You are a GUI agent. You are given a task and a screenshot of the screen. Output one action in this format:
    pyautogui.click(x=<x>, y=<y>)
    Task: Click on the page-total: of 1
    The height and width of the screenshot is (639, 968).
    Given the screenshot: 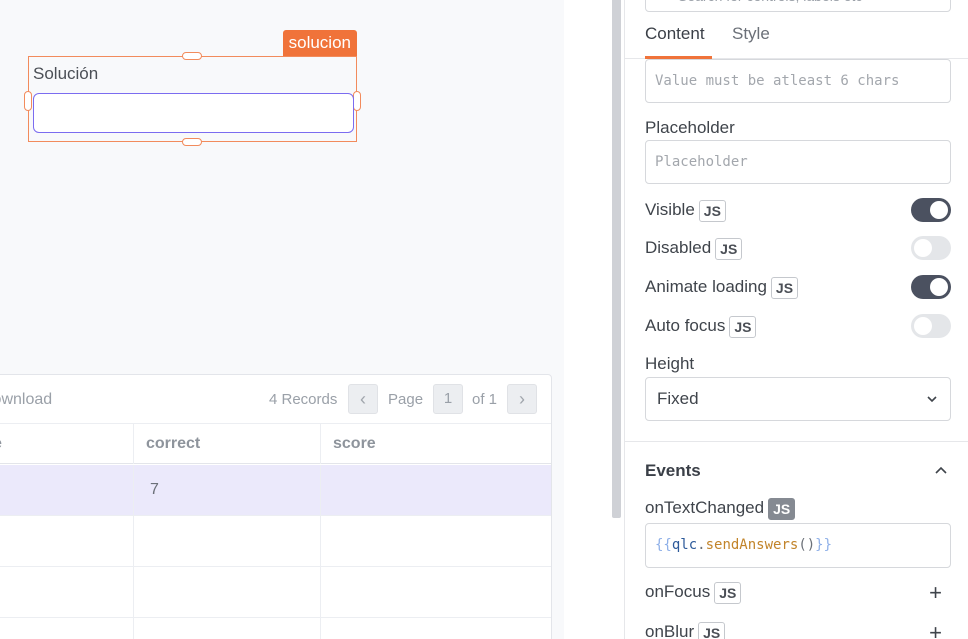 What is the action you would take?
    pyautogui.click(x=485, y=399)
    